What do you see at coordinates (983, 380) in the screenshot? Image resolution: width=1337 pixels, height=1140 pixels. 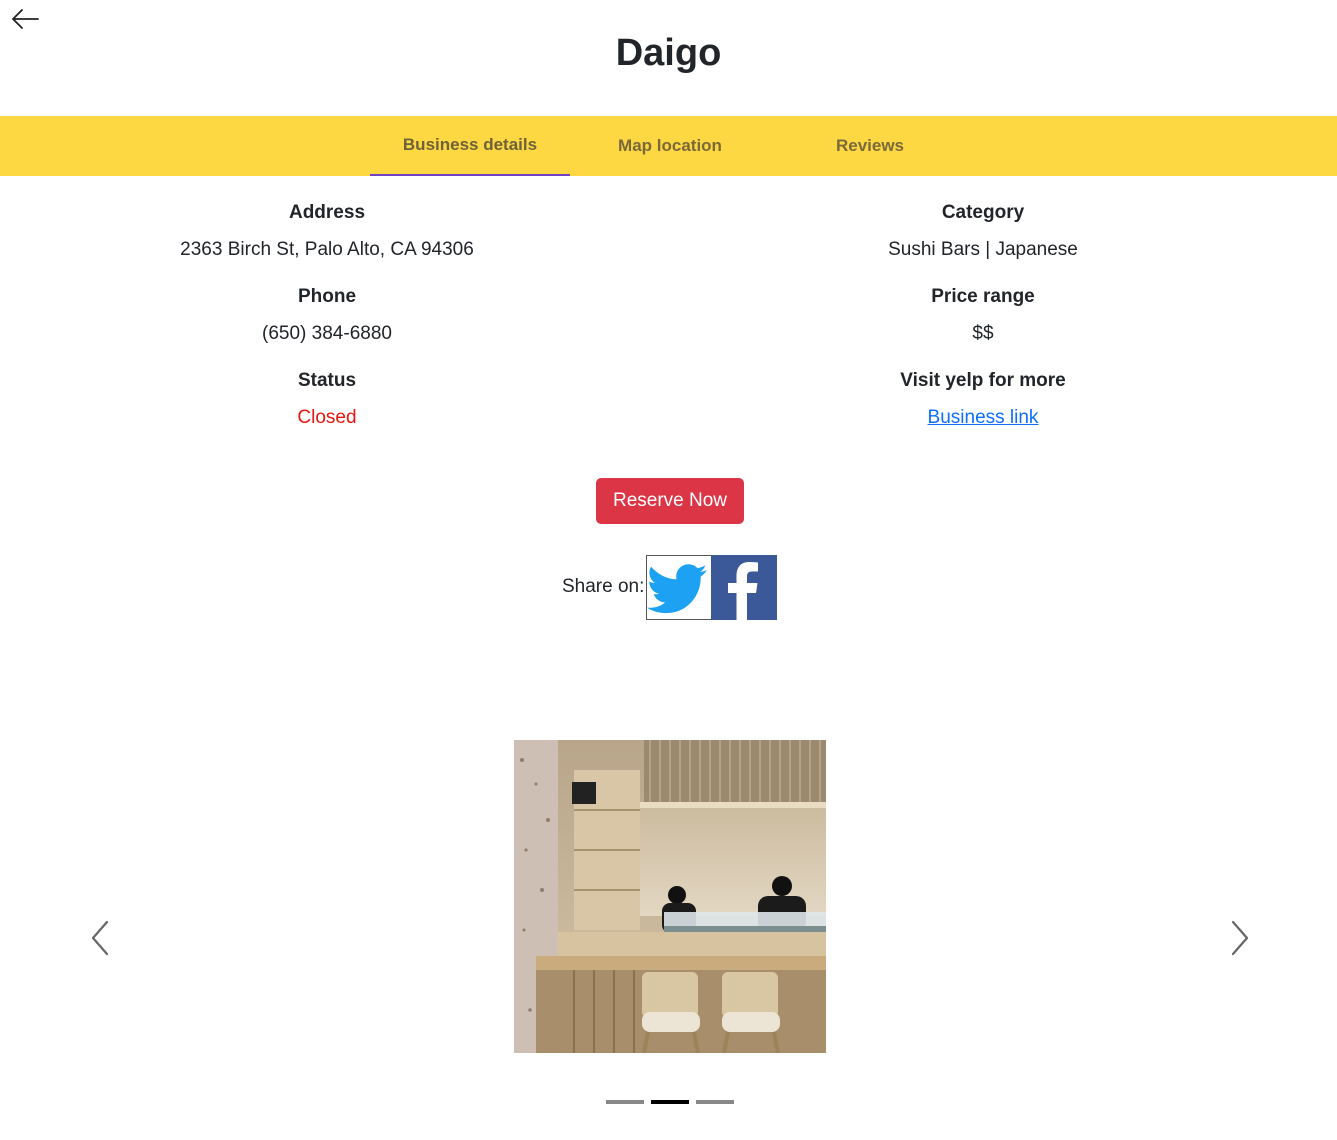 I see `yelp-label: Visit yelp for more` at bounding box center [983, 380].